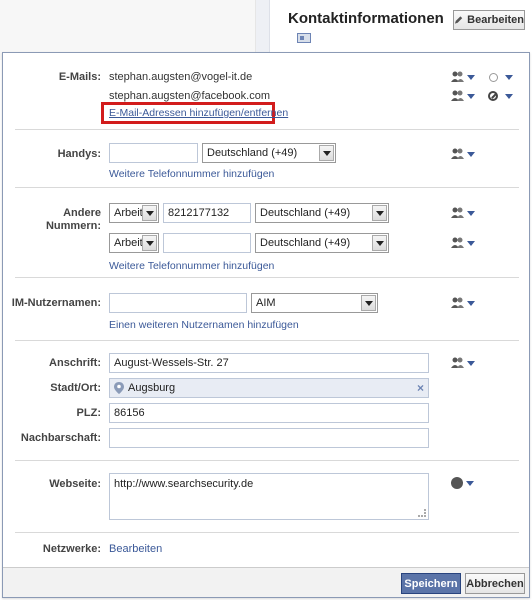 This screenshot has height=600, width=532. What do you see at coordinates (153, 153) in the screenshot?
I see `mobile-number-input` at bounding box center [153, 153].